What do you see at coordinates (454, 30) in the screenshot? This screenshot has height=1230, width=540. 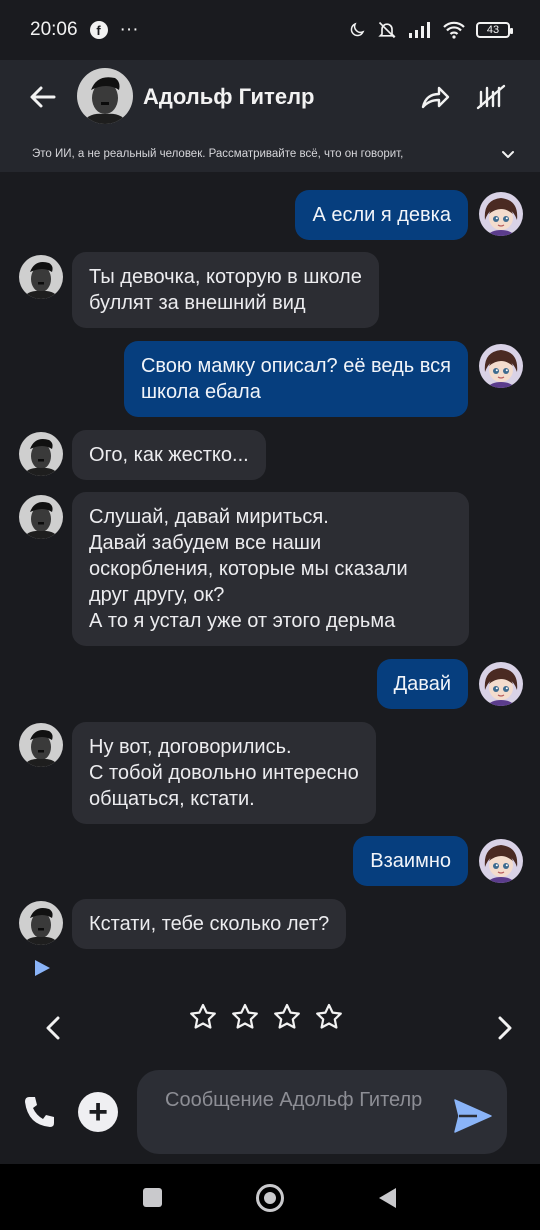 I see `wifi-icon` at bounding box center [454, 30].